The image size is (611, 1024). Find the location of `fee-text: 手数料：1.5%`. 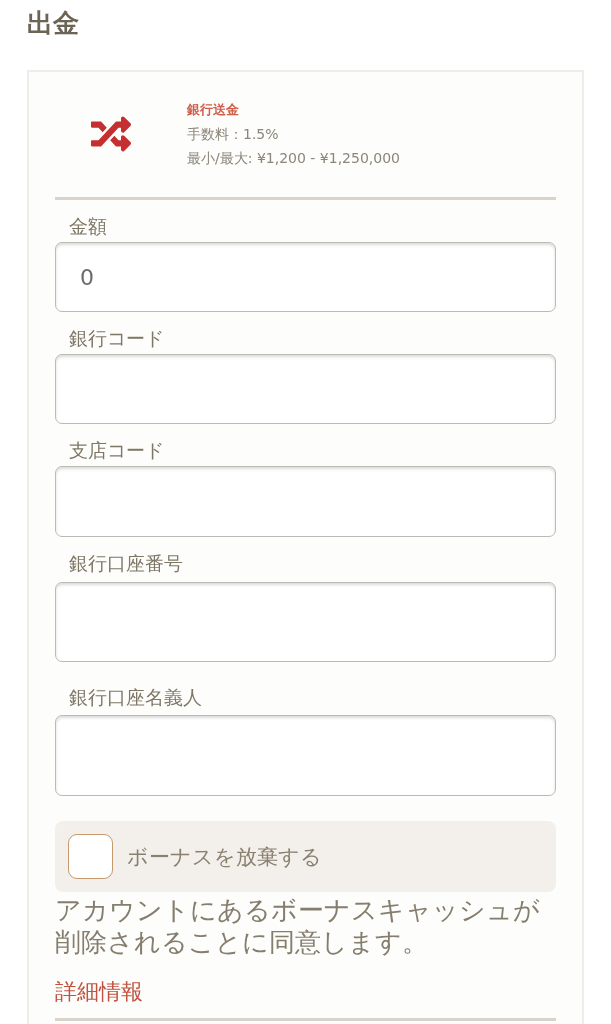

fee-text: 手数料：1.5% is located at coordinates (233, 134).